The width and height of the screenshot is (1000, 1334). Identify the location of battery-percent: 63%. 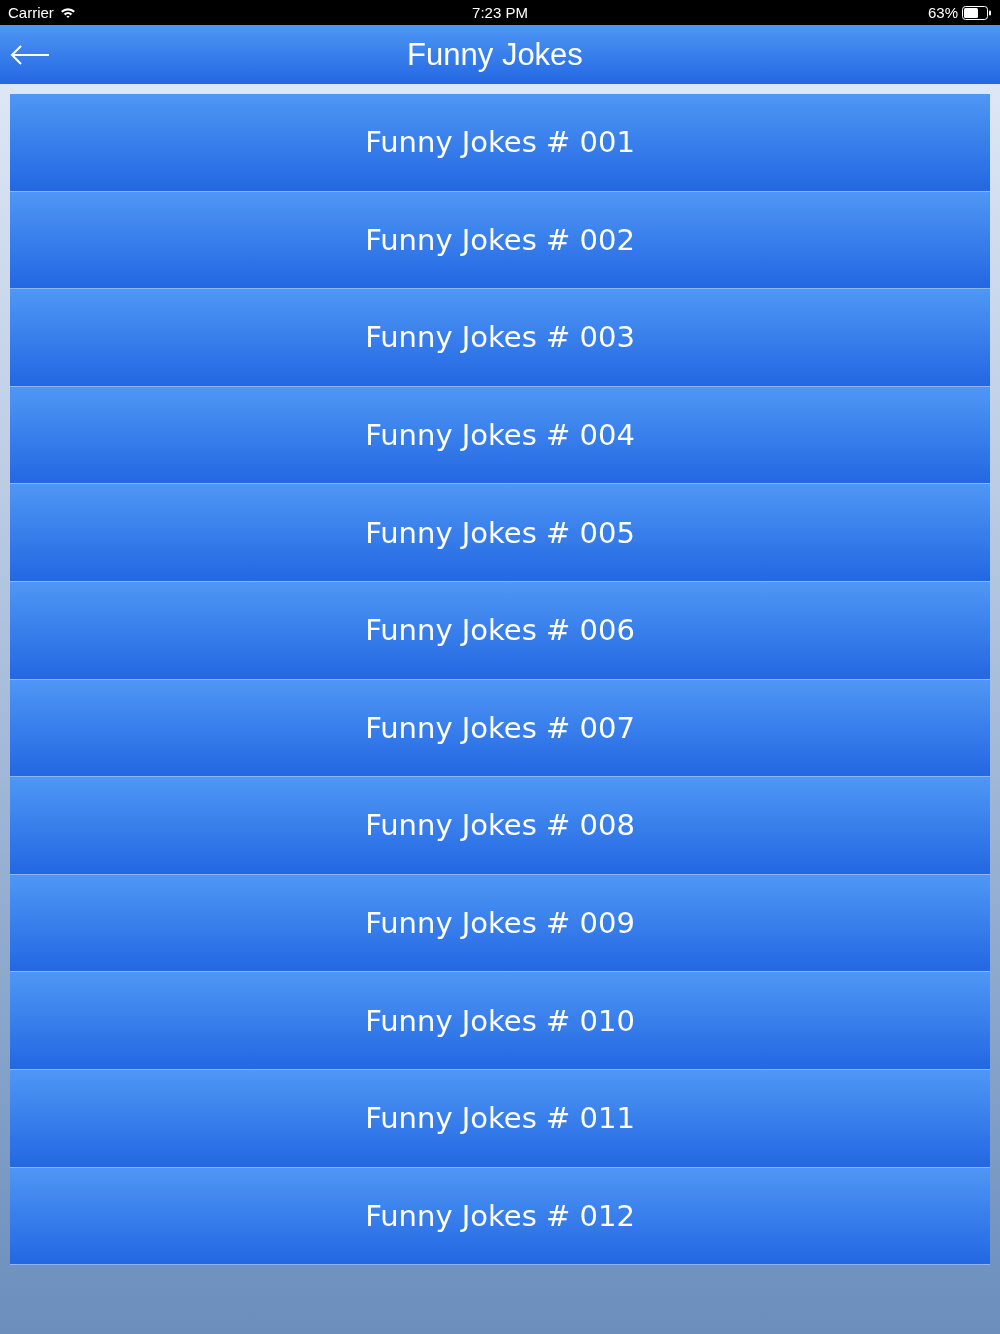
(942, 12).